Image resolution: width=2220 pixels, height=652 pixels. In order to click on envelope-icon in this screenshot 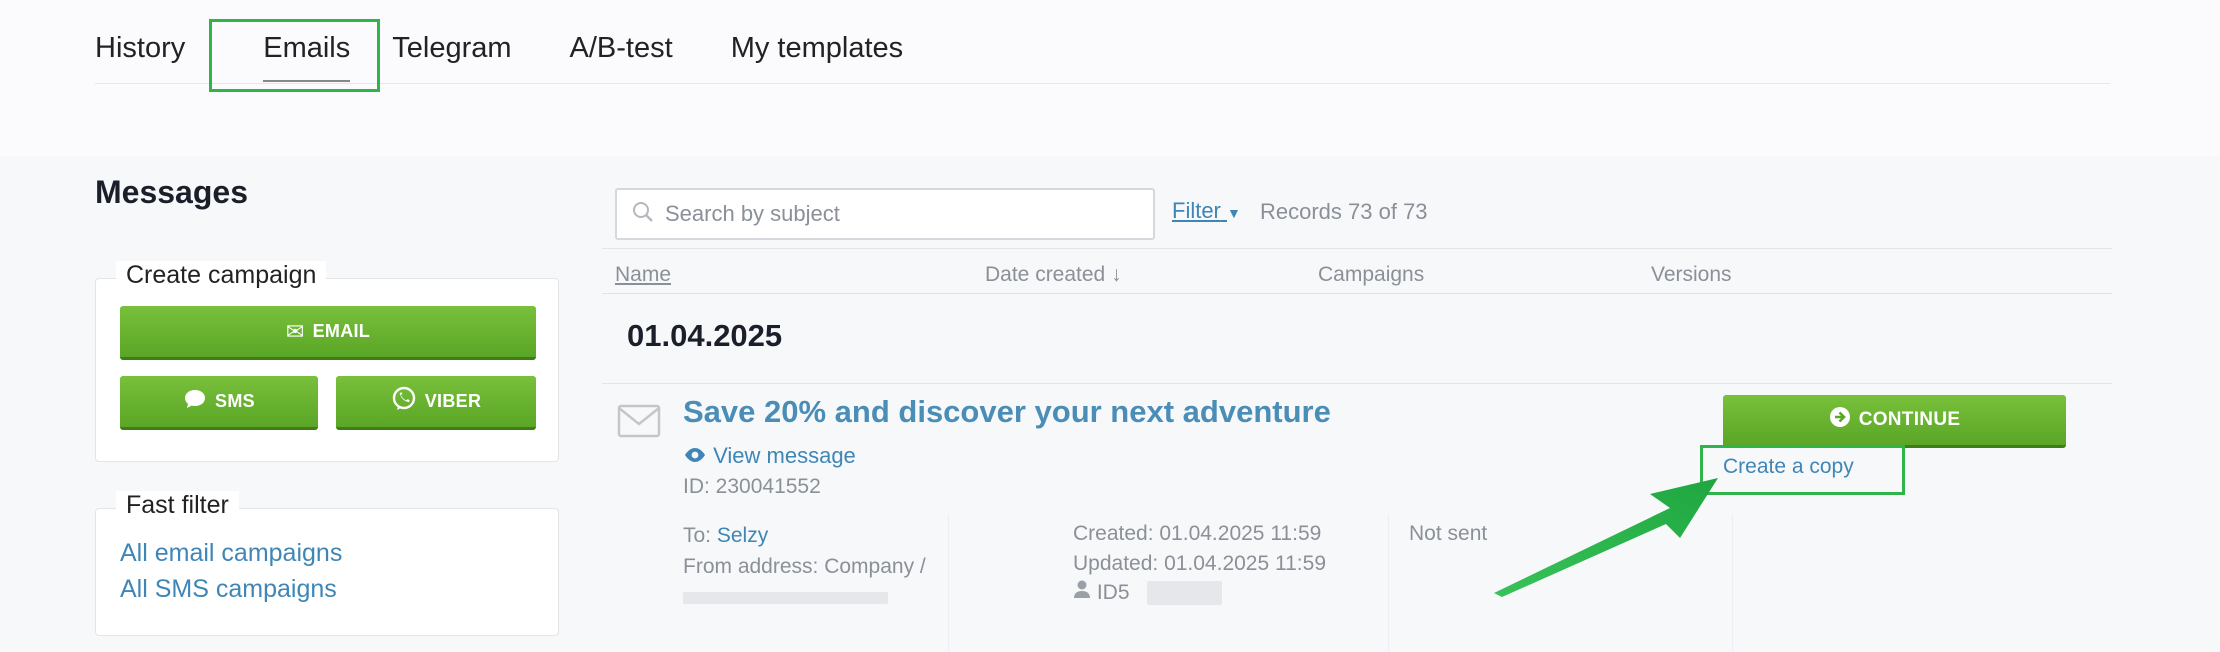, I will do `click(639, 423)`.